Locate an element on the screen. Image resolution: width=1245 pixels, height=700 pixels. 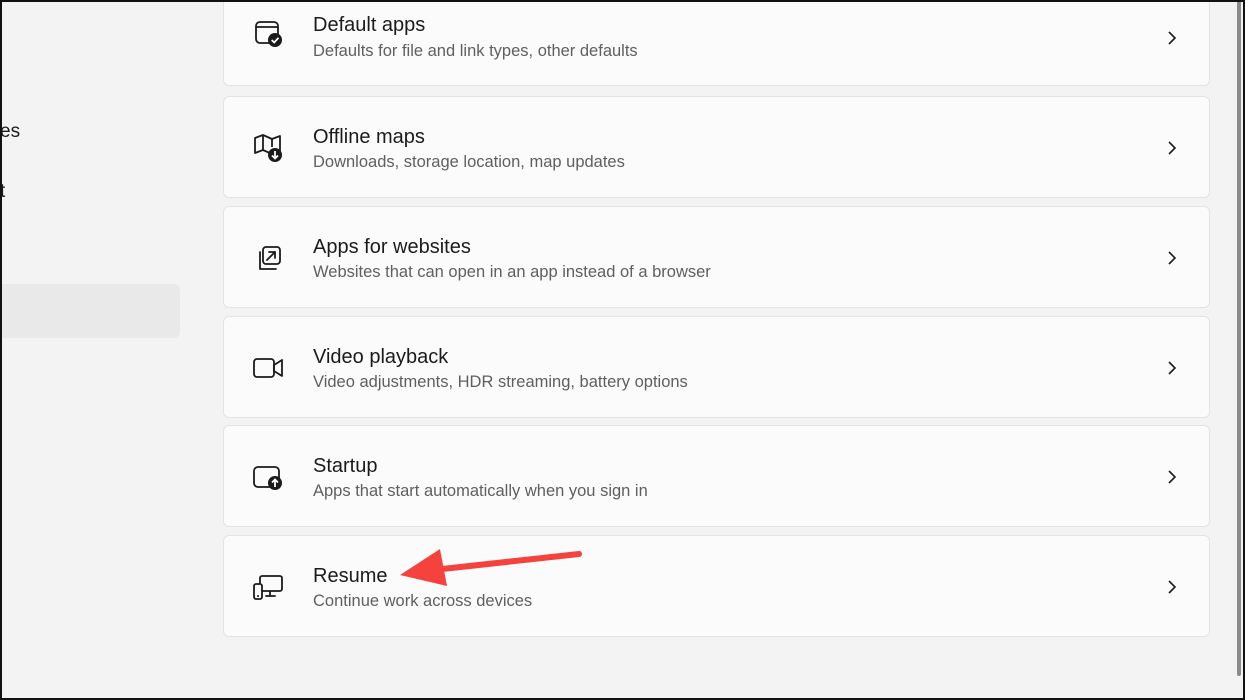
card-title: Offline maps is located at coordinates (369, 137).